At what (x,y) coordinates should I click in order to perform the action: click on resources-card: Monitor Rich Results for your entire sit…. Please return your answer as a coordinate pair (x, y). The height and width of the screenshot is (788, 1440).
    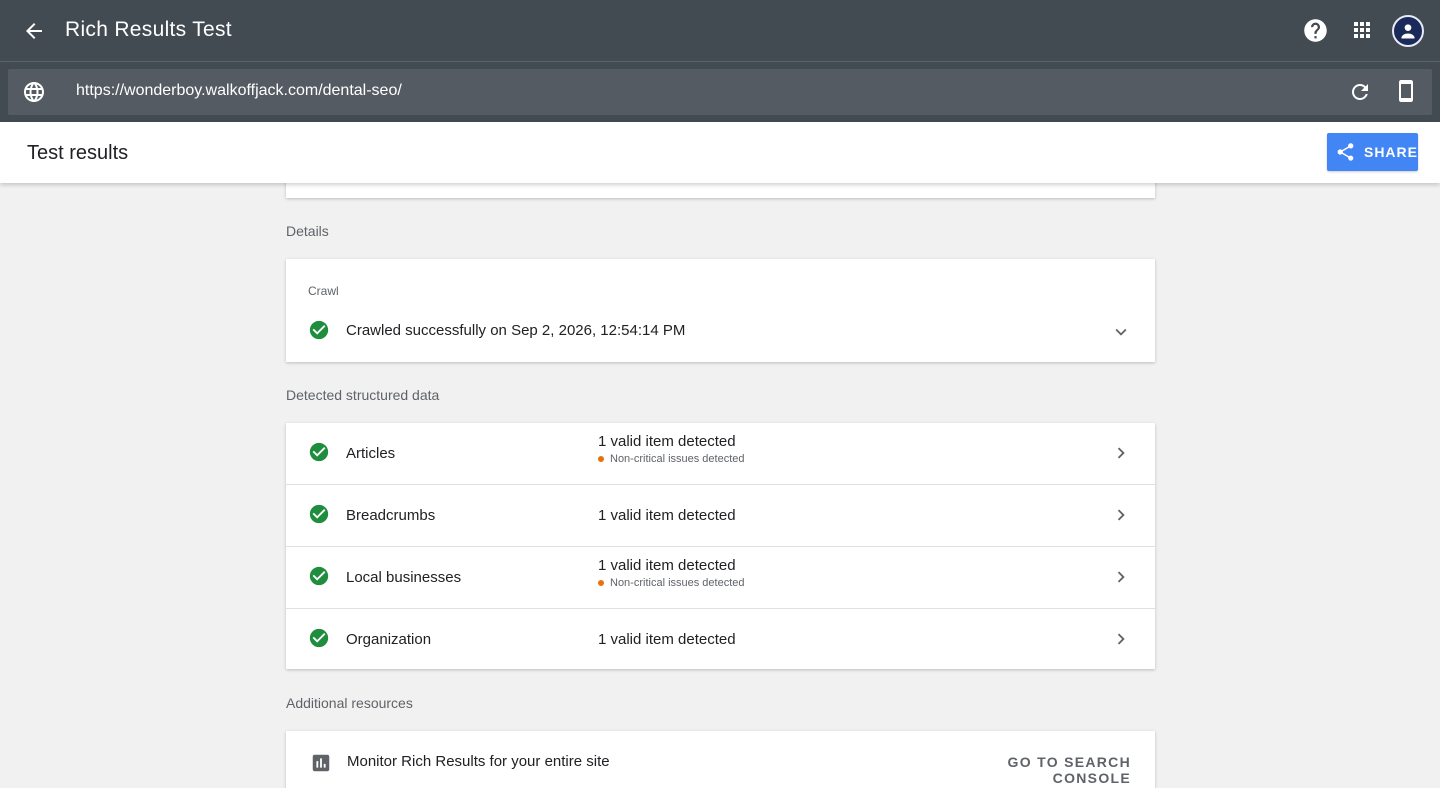
    Looking at the image, I should click on (720, 759).